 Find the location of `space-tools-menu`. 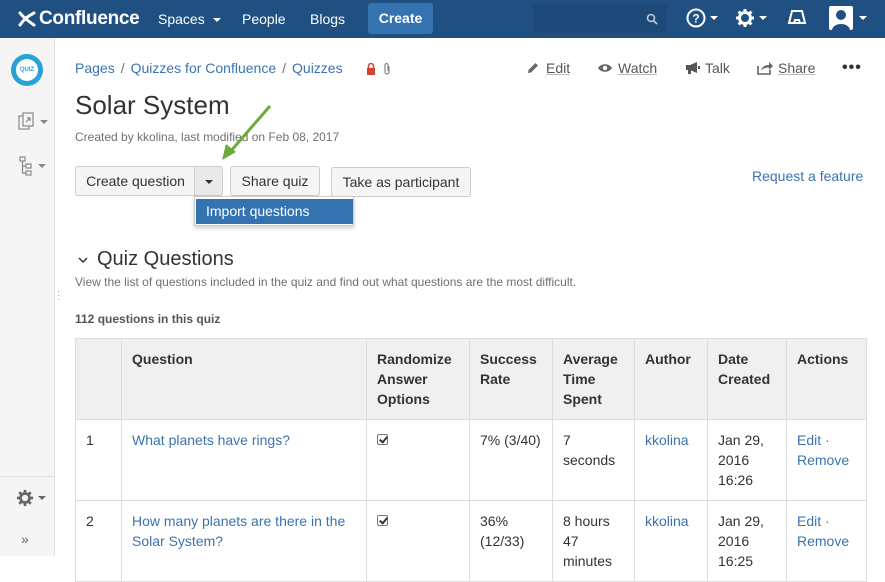

space-tools-menu is located at coordinates (31, 498).